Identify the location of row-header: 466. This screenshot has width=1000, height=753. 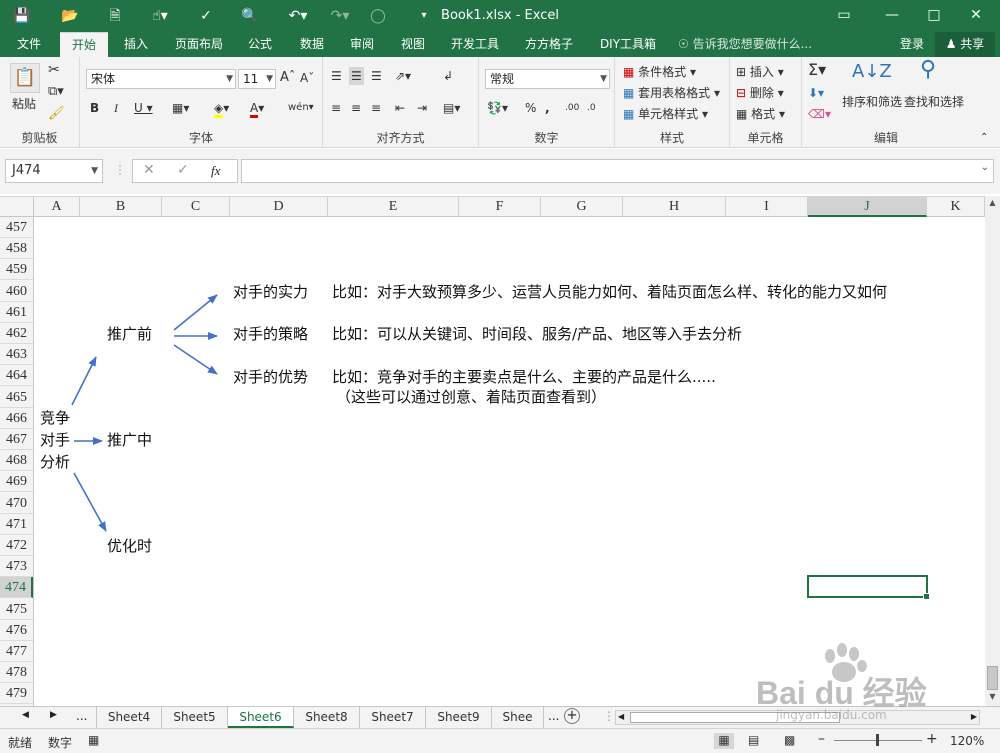
(16, 418).